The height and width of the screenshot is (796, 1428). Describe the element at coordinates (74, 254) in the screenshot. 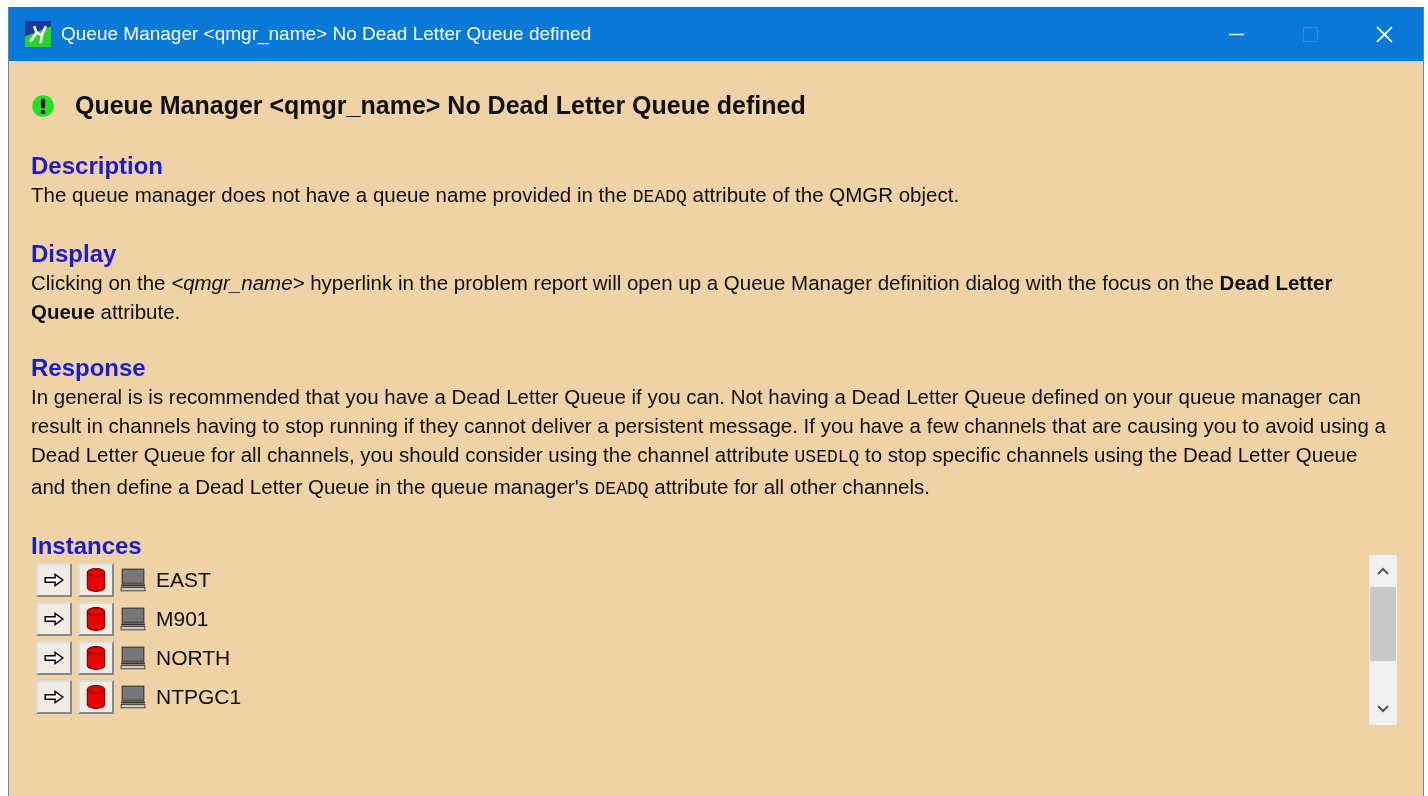

I see `section-heading: Display` at that location.